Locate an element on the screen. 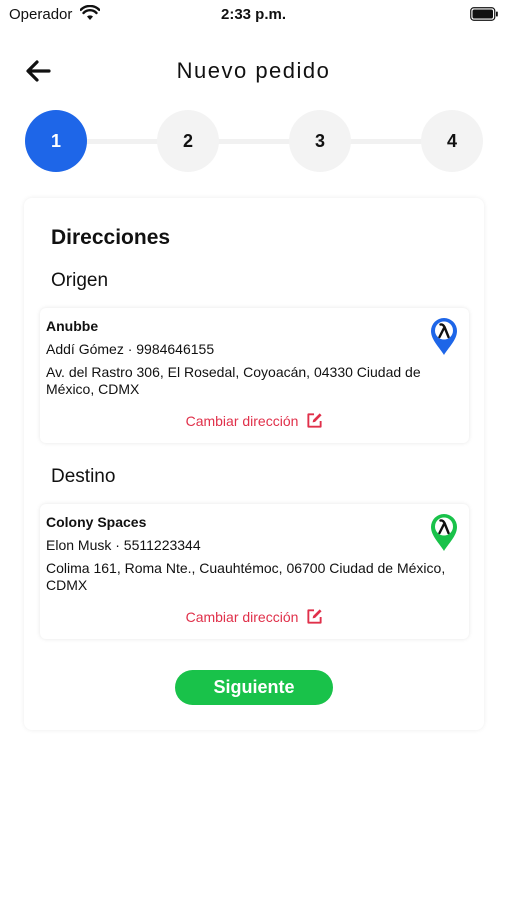 This screenshot has width=507, height=900. blue-lambda-pin-icon is located at coordinates (444, 336).